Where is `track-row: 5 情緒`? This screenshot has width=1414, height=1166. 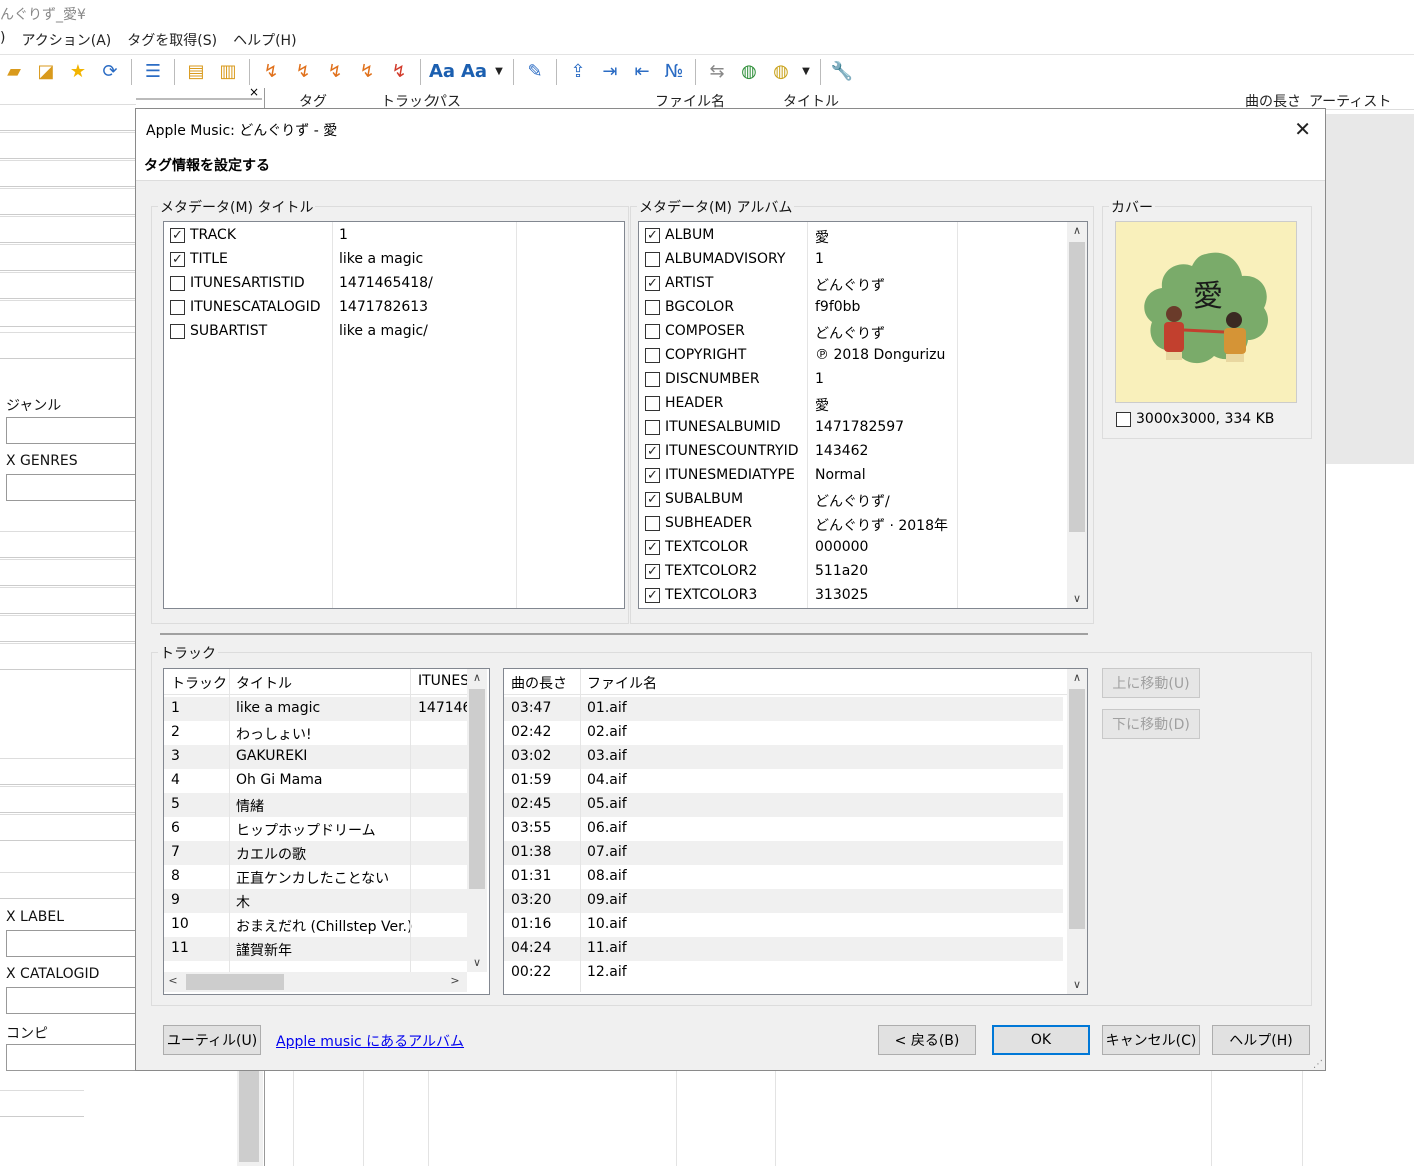 track-row: 5 情緒 is located at coordinates (315, 805).